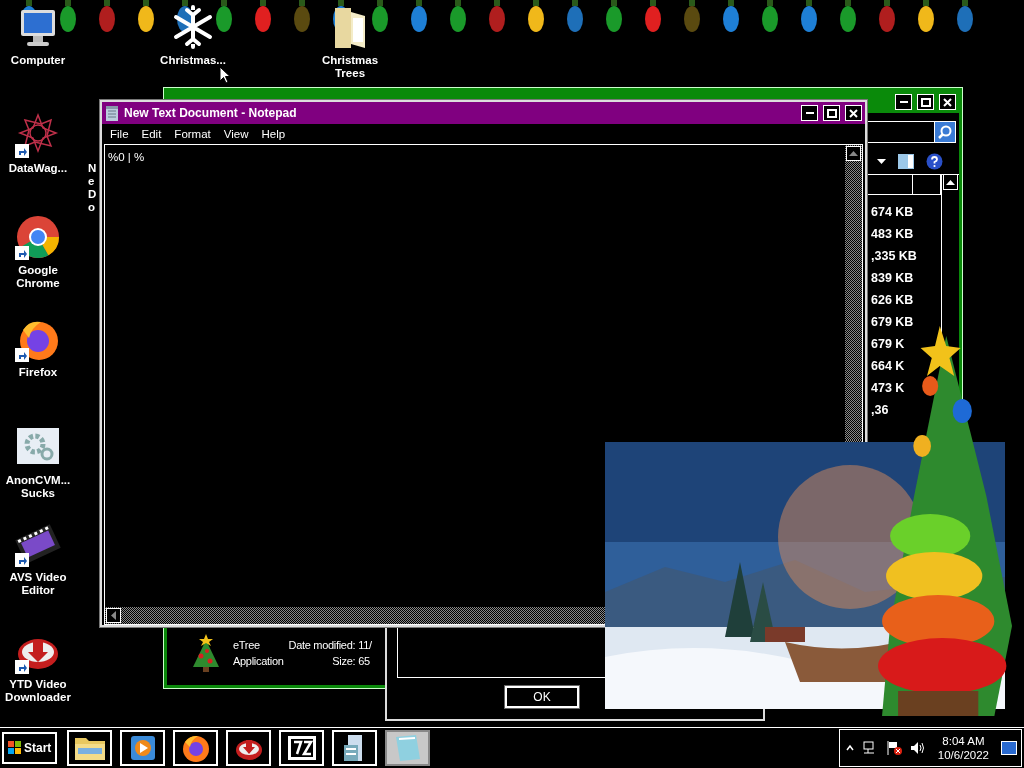  I want to click on date-text: 10/6/2022, so click(963, 755).